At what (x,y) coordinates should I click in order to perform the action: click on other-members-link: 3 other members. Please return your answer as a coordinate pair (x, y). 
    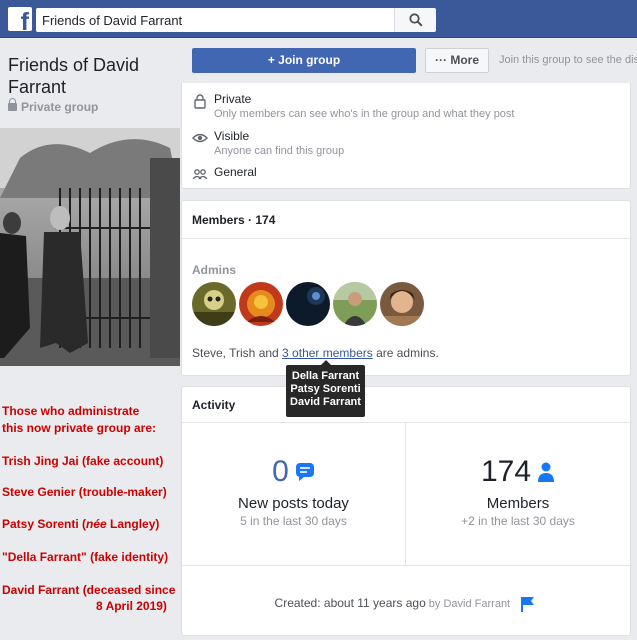
    Looking at the image, I should click on (327, 353).